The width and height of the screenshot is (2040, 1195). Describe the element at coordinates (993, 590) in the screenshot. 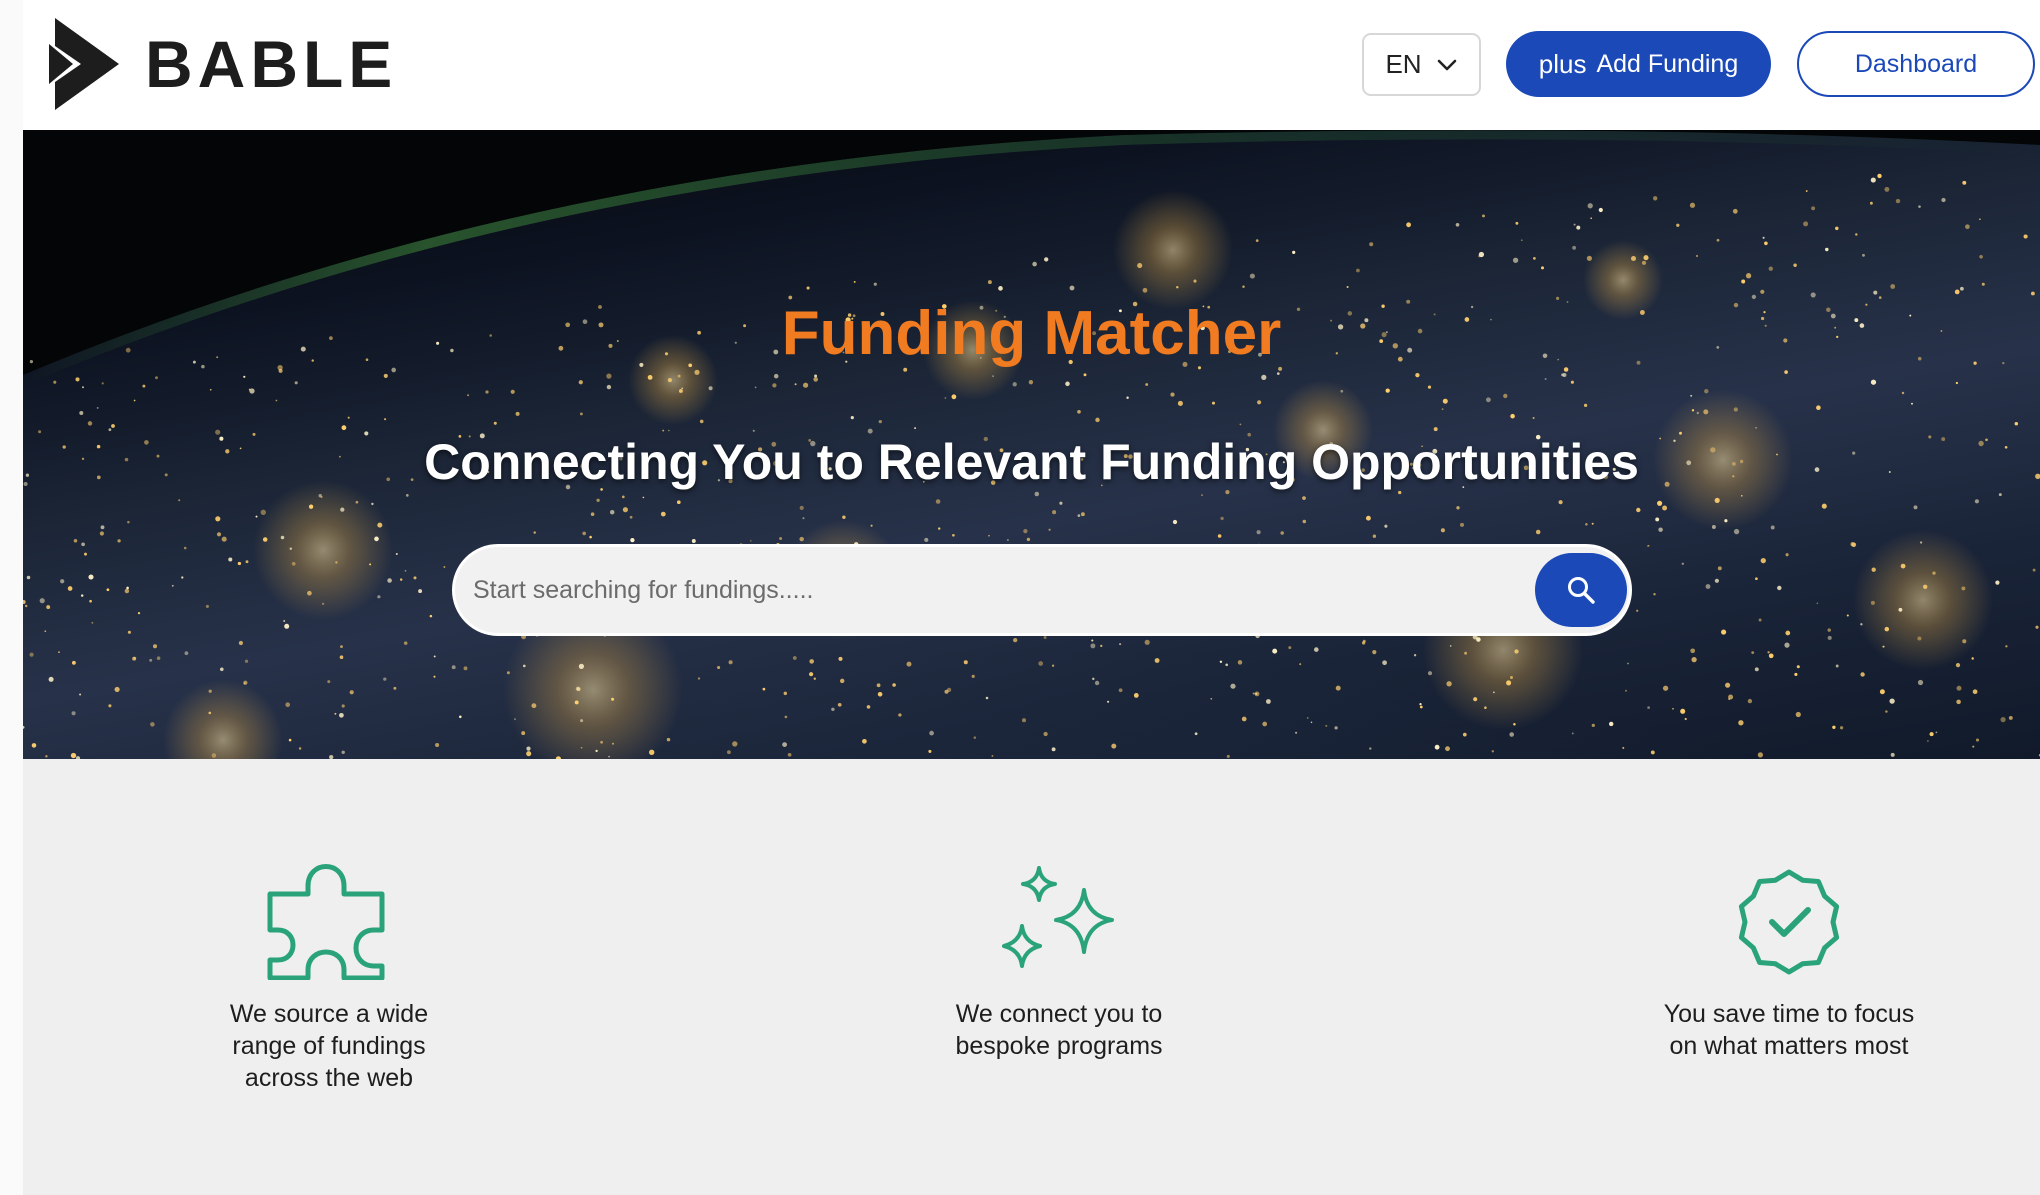

I see `search-input` at that location.